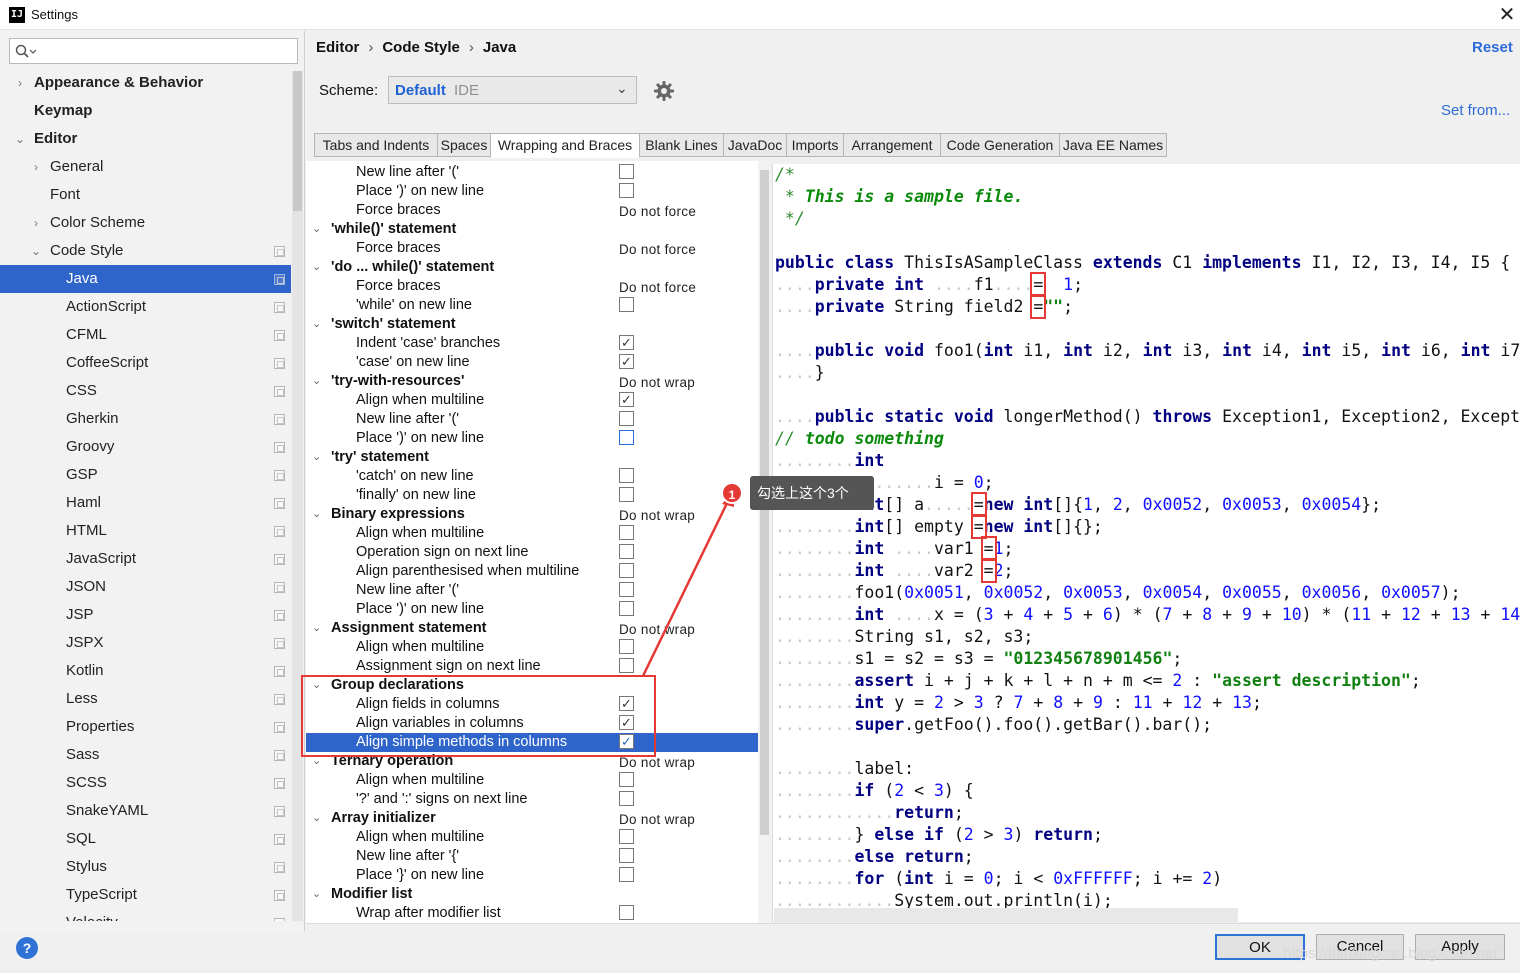 The height and width of the screenshot is (973, 1520). Describe the element at coordinates (145, 195) in the screenshot. I see `tree-item-font: Font` at that location.